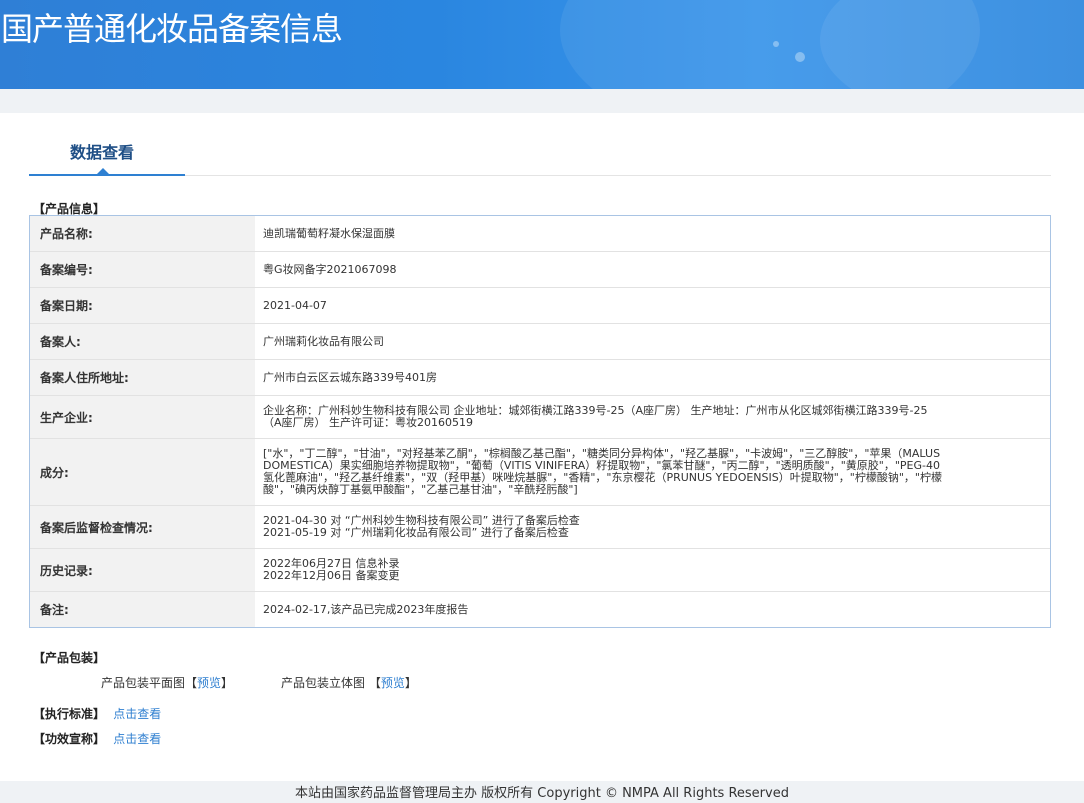  Describe the element at coordinates (142, 472) in the screenshot. I see `row-label: 成分:` at that location.